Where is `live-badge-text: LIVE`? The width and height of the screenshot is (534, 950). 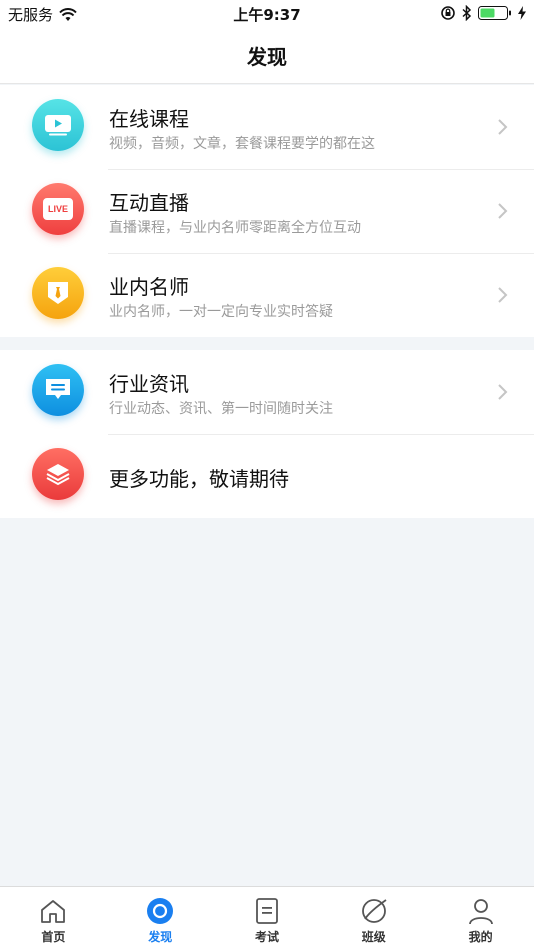
live-badge-text: LIVE is located at coordinates (57, 209).